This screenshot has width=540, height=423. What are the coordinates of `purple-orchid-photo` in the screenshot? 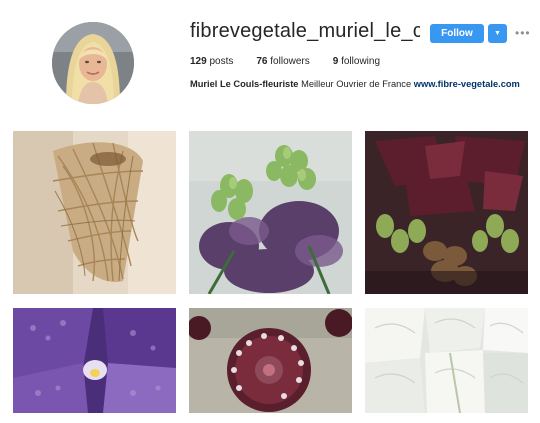 It's located at (94, 360).